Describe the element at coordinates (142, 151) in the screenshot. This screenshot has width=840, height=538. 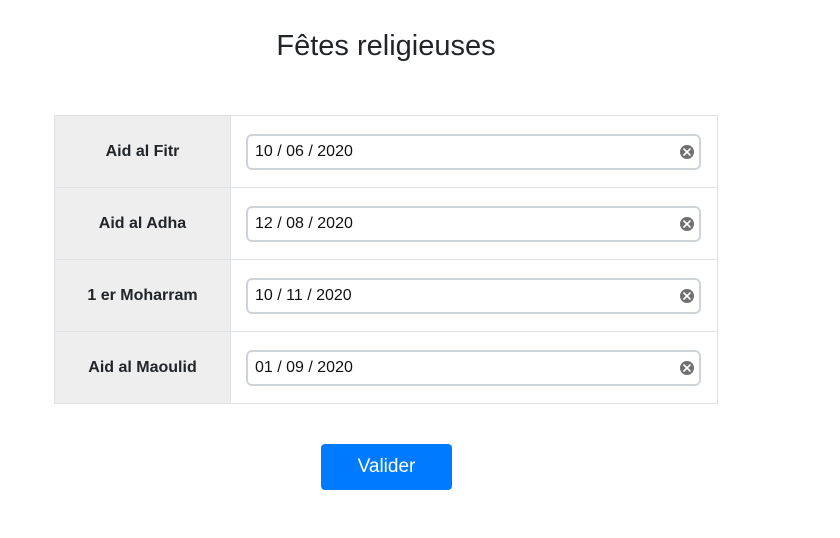
I see `holiday-label: Aid al Fitr` at that location.